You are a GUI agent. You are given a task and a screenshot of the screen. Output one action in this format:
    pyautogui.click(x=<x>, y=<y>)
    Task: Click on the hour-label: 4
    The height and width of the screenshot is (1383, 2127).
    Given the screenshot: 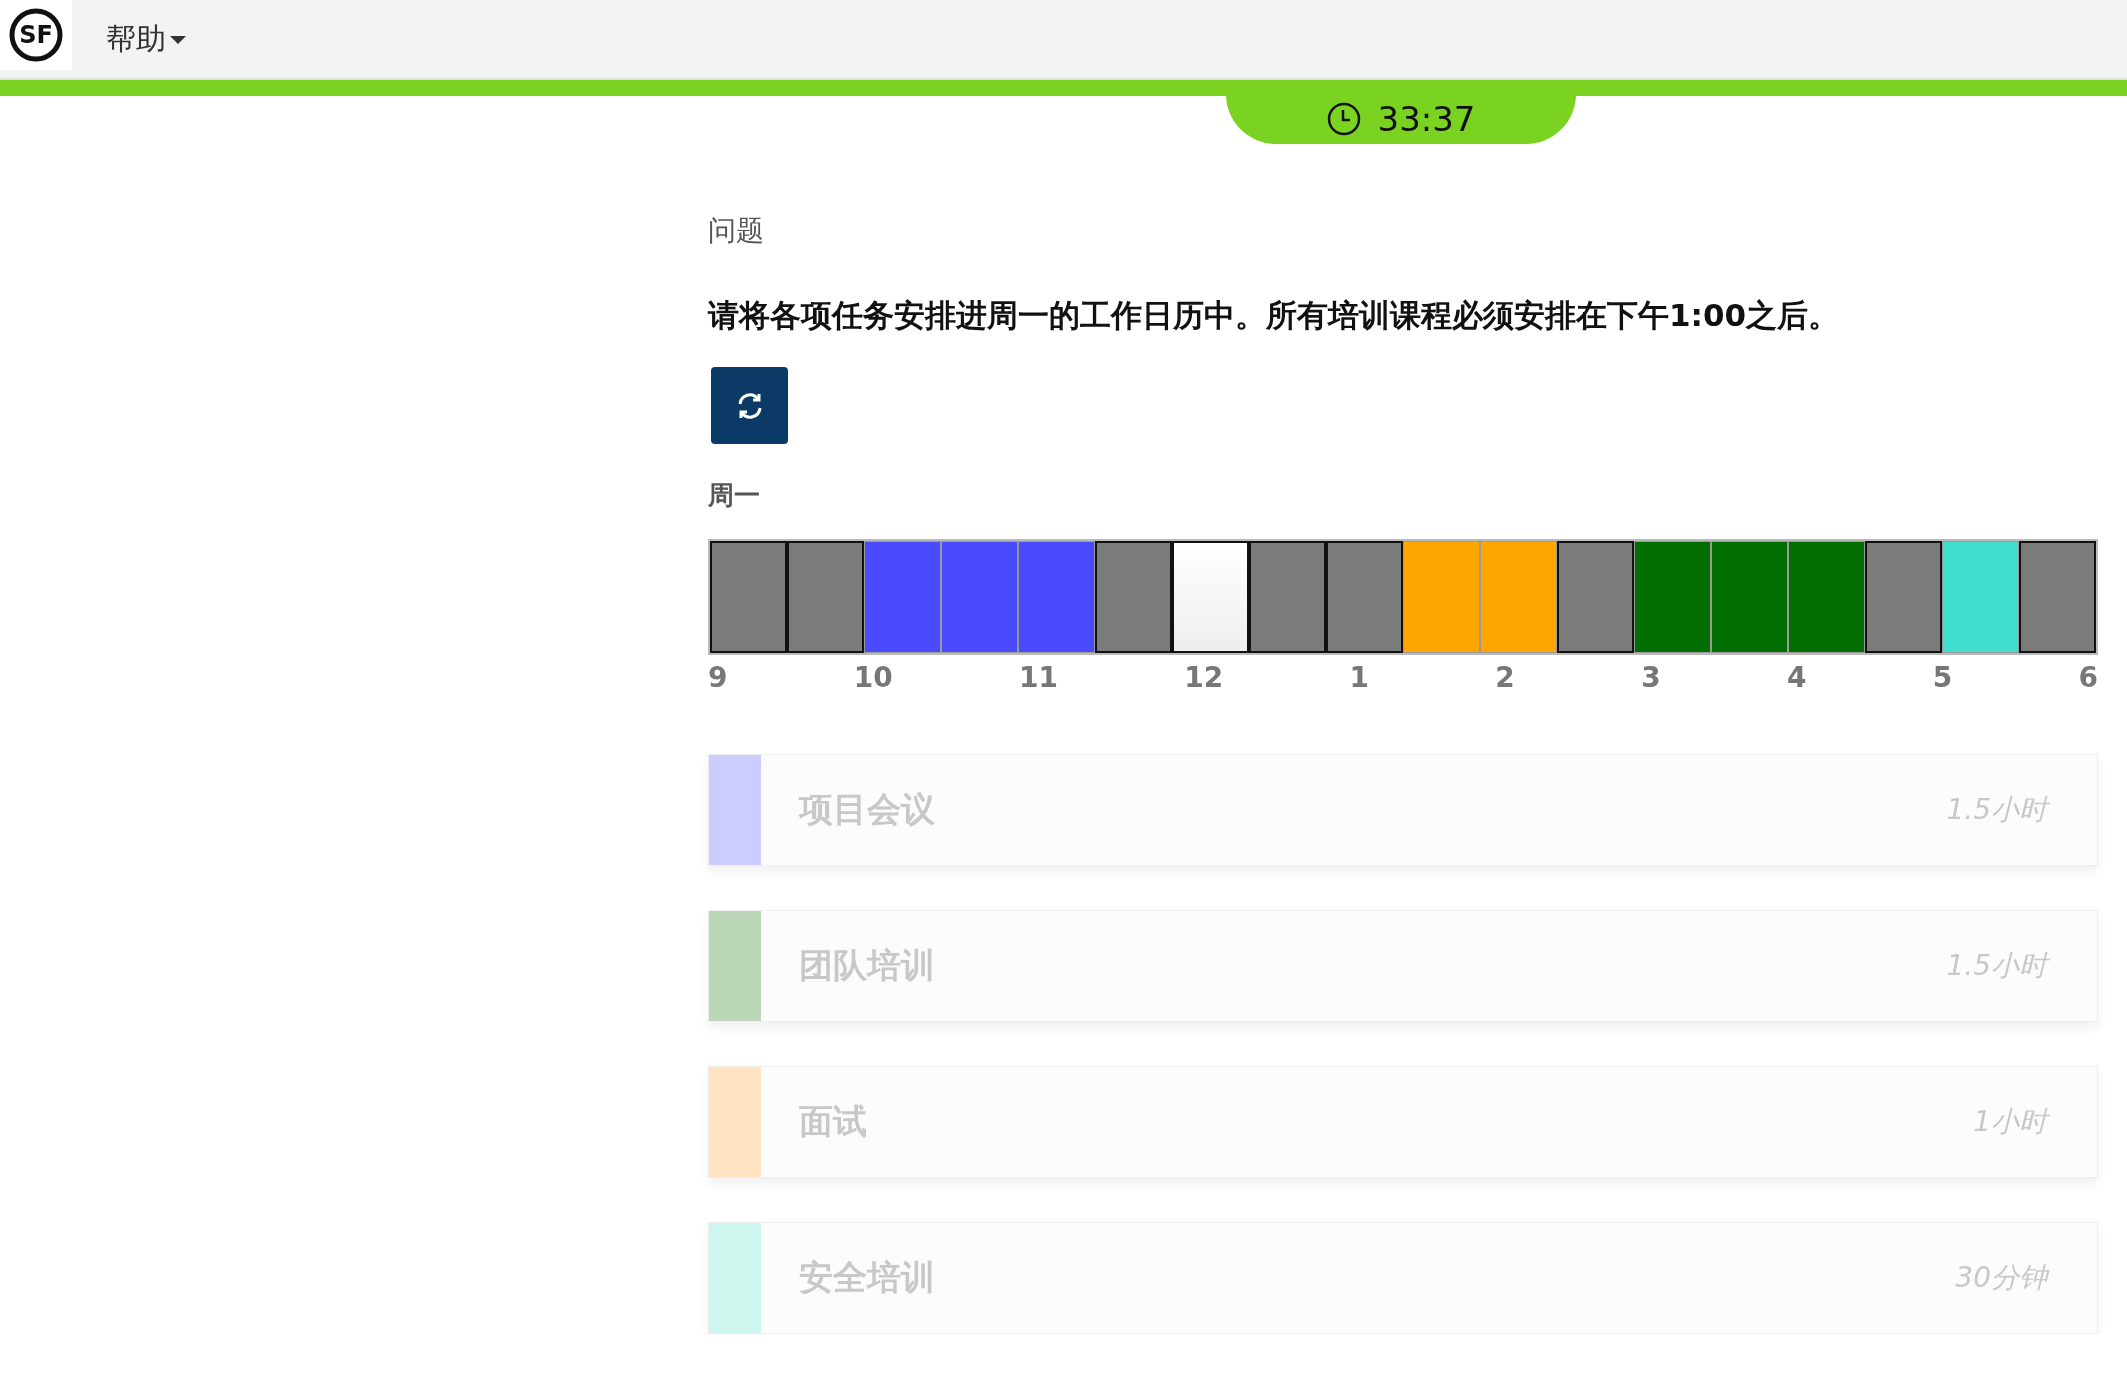 What is the action you would take?
    pyautogui.click(x=1796, y=677)
    